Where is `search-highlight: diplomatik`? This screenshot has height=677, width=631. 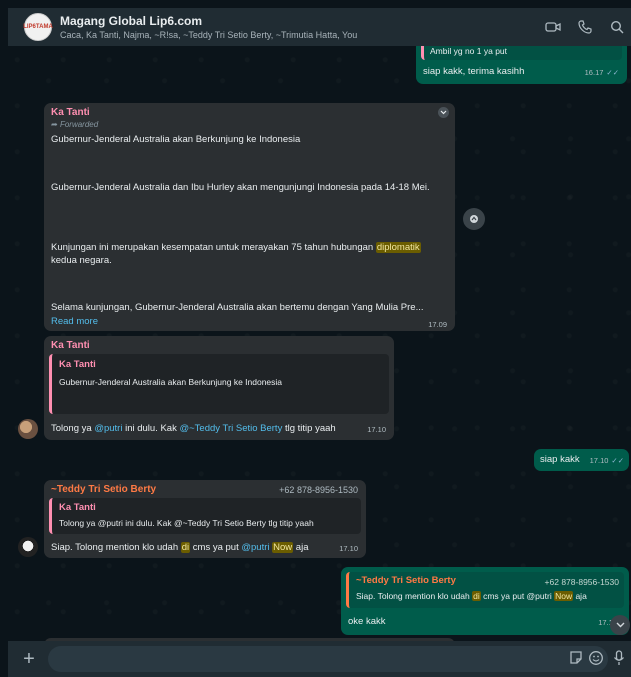
search-highlight: diplomatik is located at coordinates (398, 247).